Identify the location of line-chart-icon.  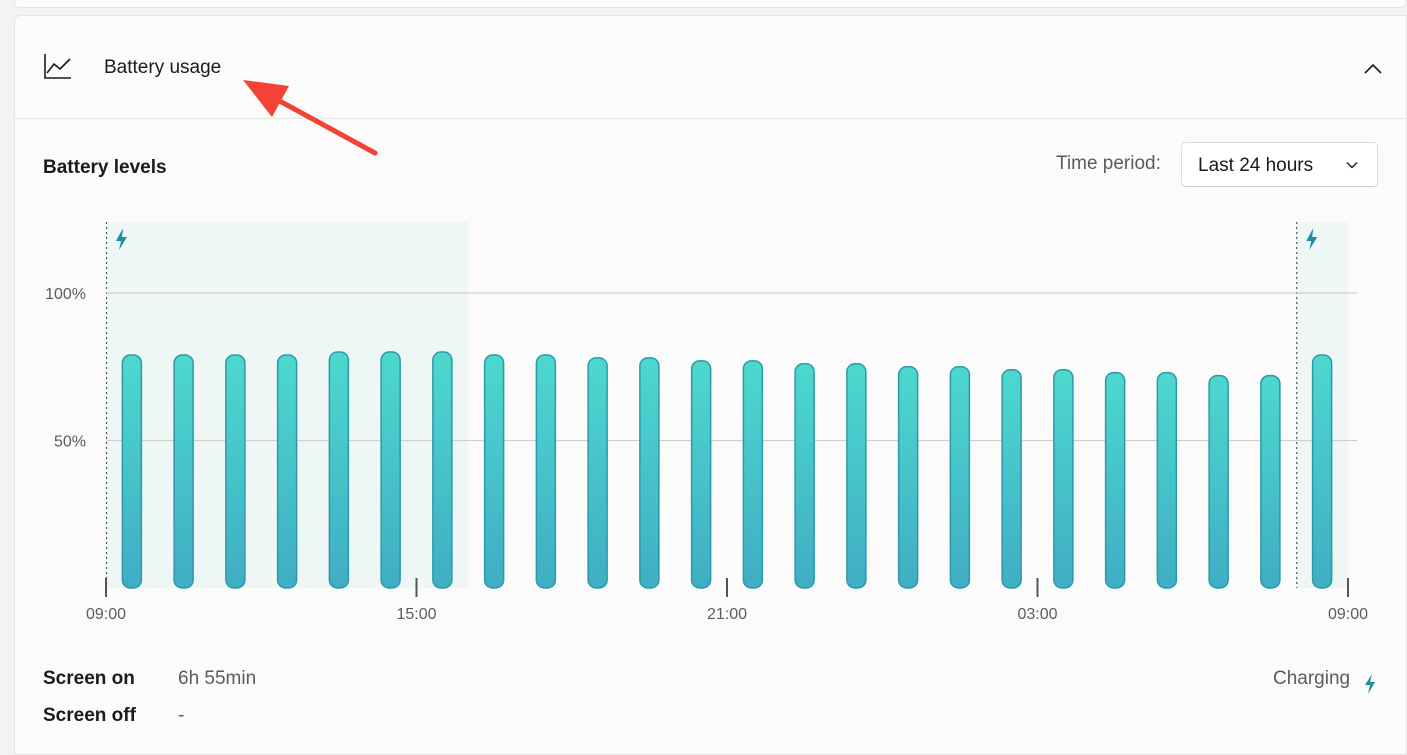
(57, 66).